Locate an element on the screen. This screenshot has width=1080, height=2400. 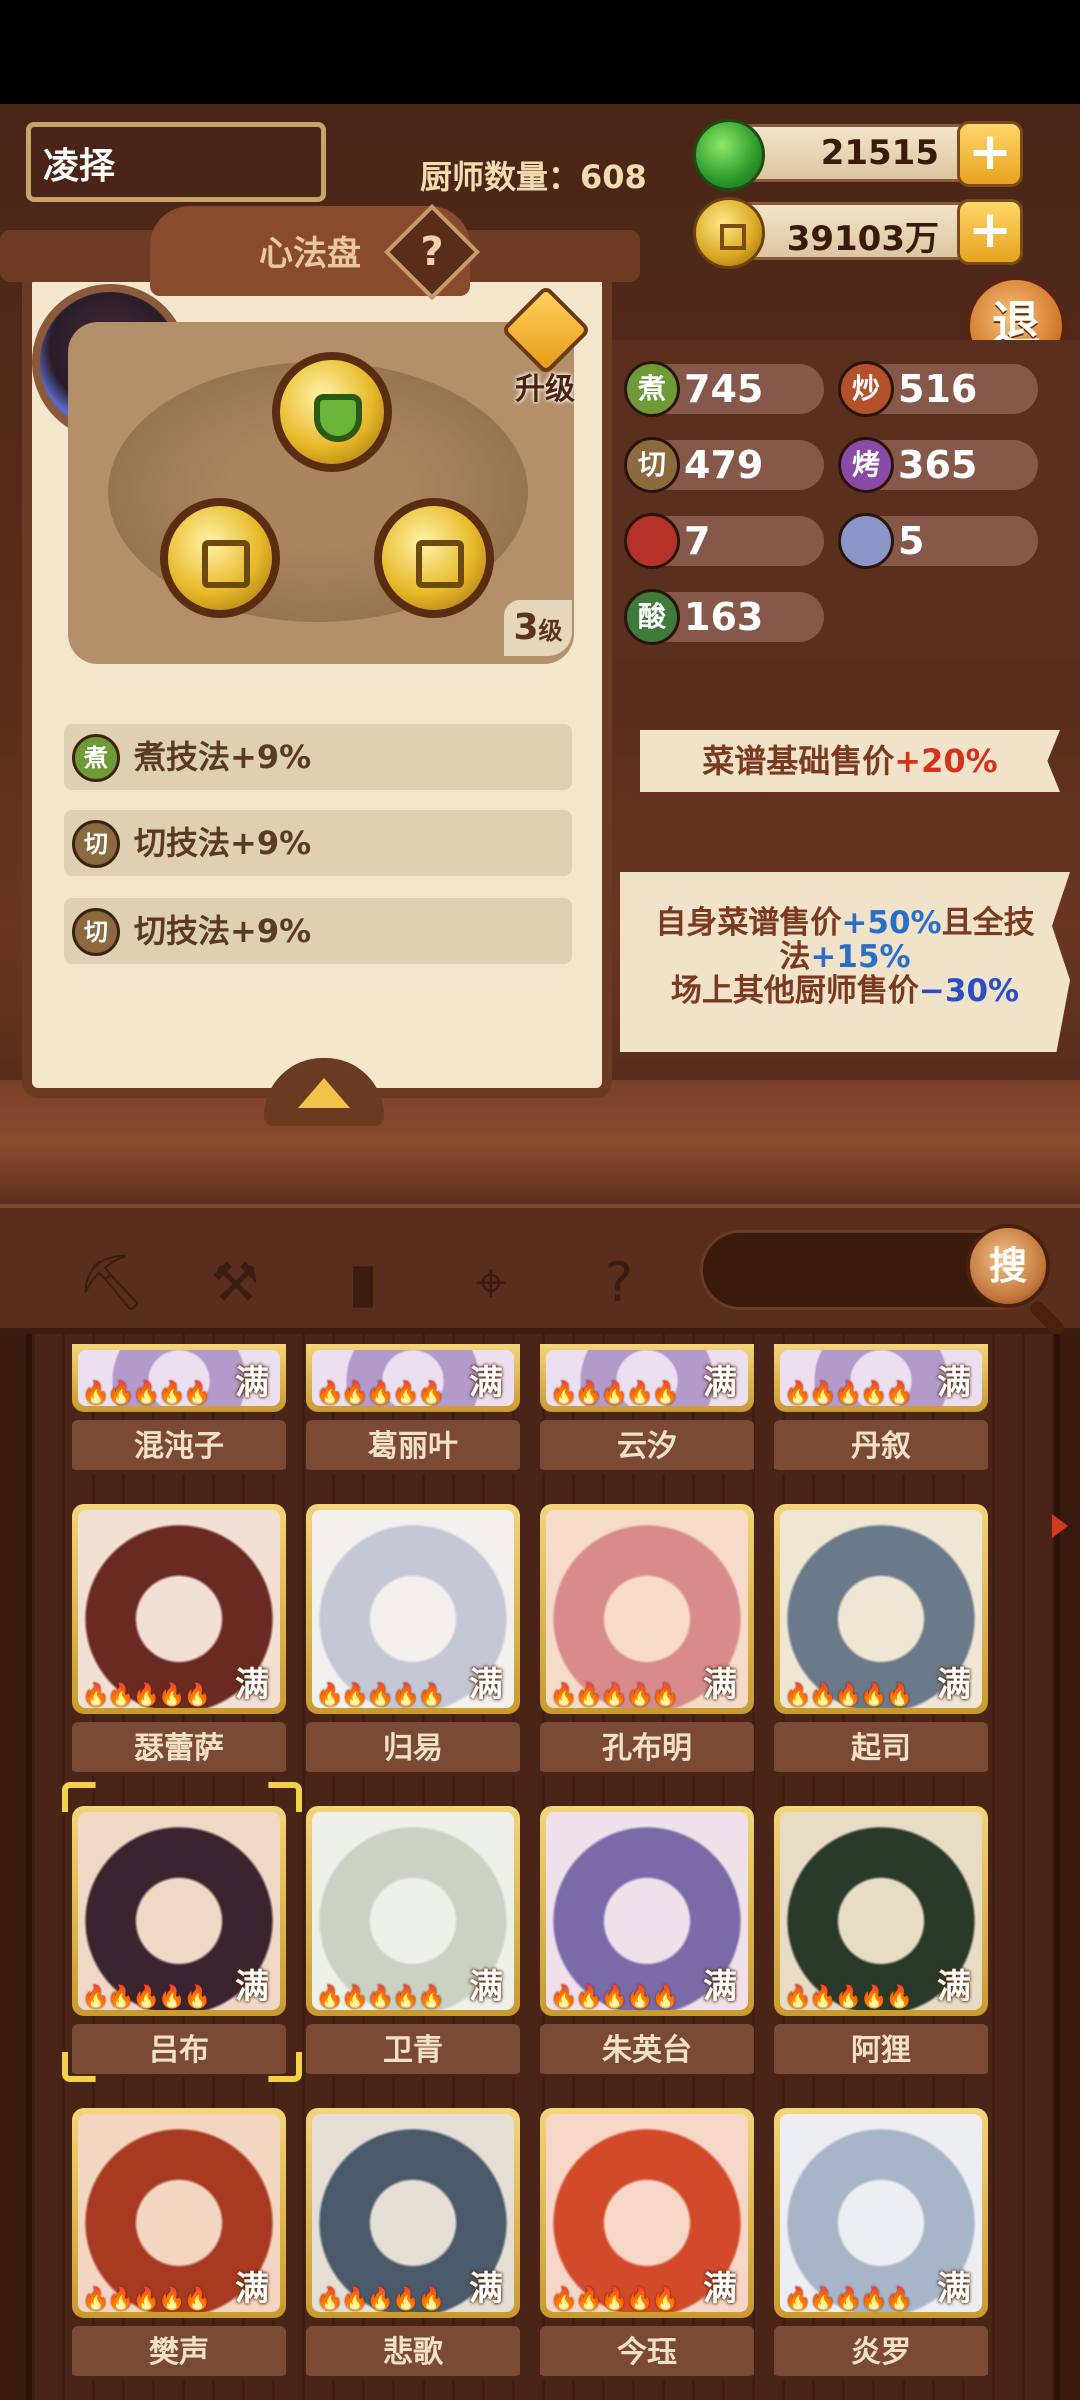
chef-count: 厨师数量：608 is located at coordinates (533, 177).